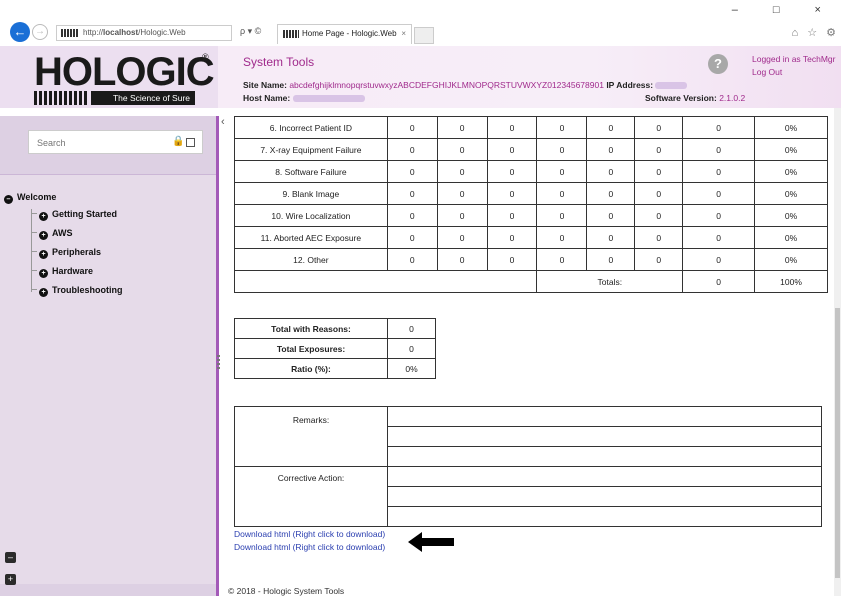 The height and width of the screenshot is (596, 841). I want to click on table-row: 7. X-ray Equipment Failure 0 0 0 0 0 0 0 0%, so click(531, 149).